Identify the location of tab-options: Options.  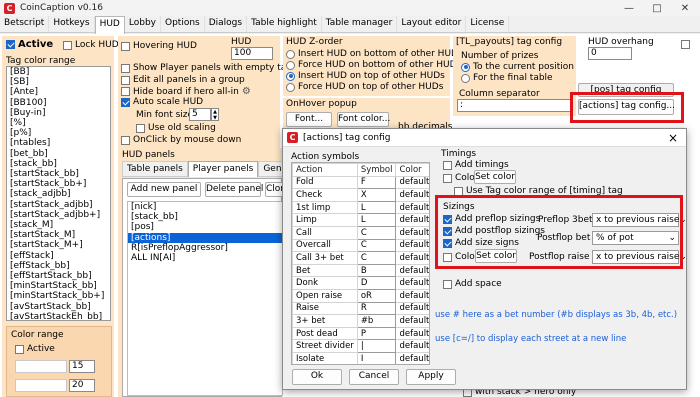
(183, 24).